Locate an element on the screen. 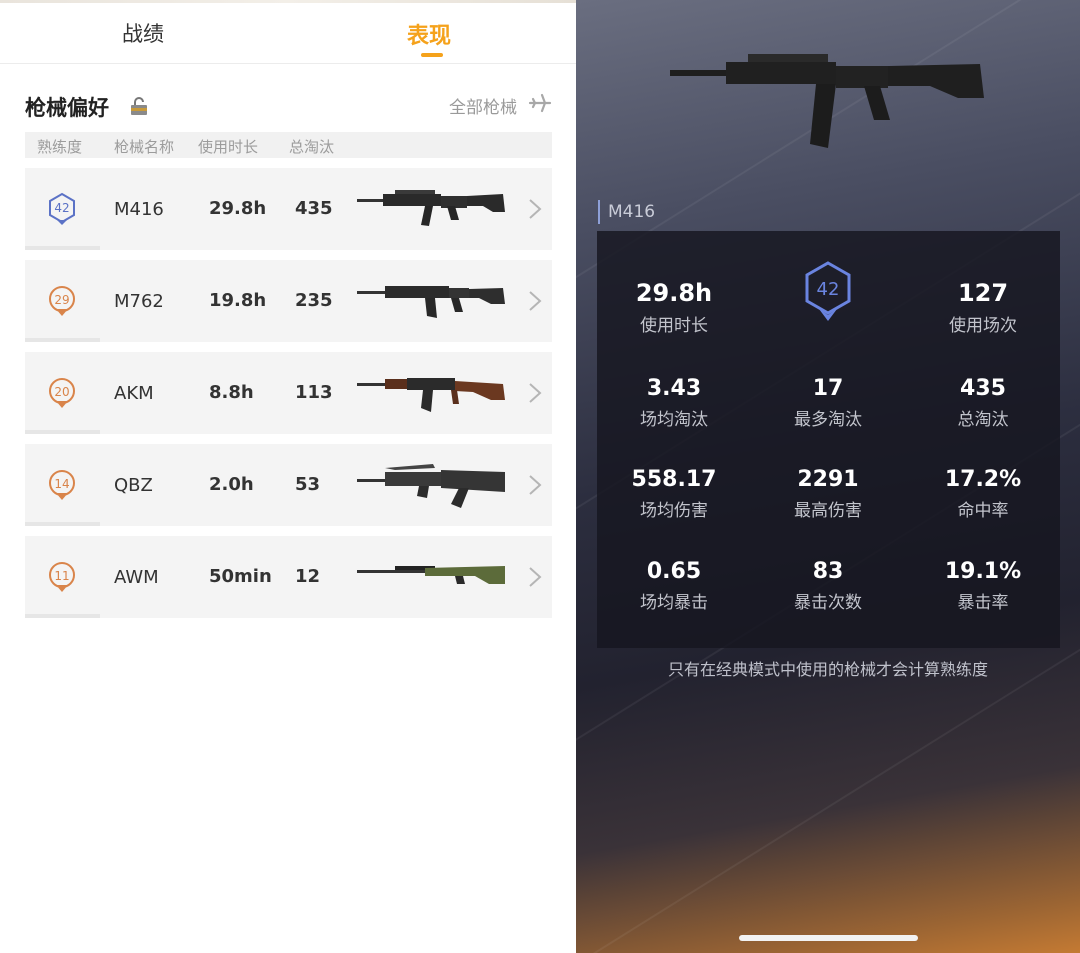 The image size is (1080, 953). stat-value: 17.2% is located at coordinates (983, 479).